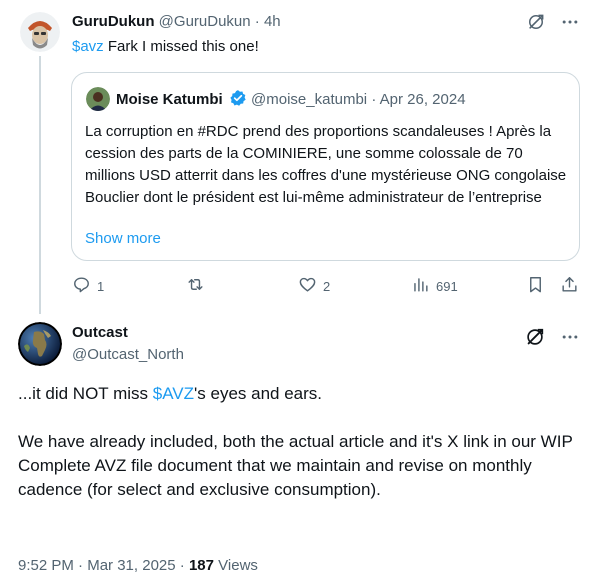 Image resolution: width=598 pixels, height=584 pixels. What do you see at coordinates (165, 46) in the screenshot?
I see `reply-text: $avz Fark I missed this one!` at bounding box center [165, 46].